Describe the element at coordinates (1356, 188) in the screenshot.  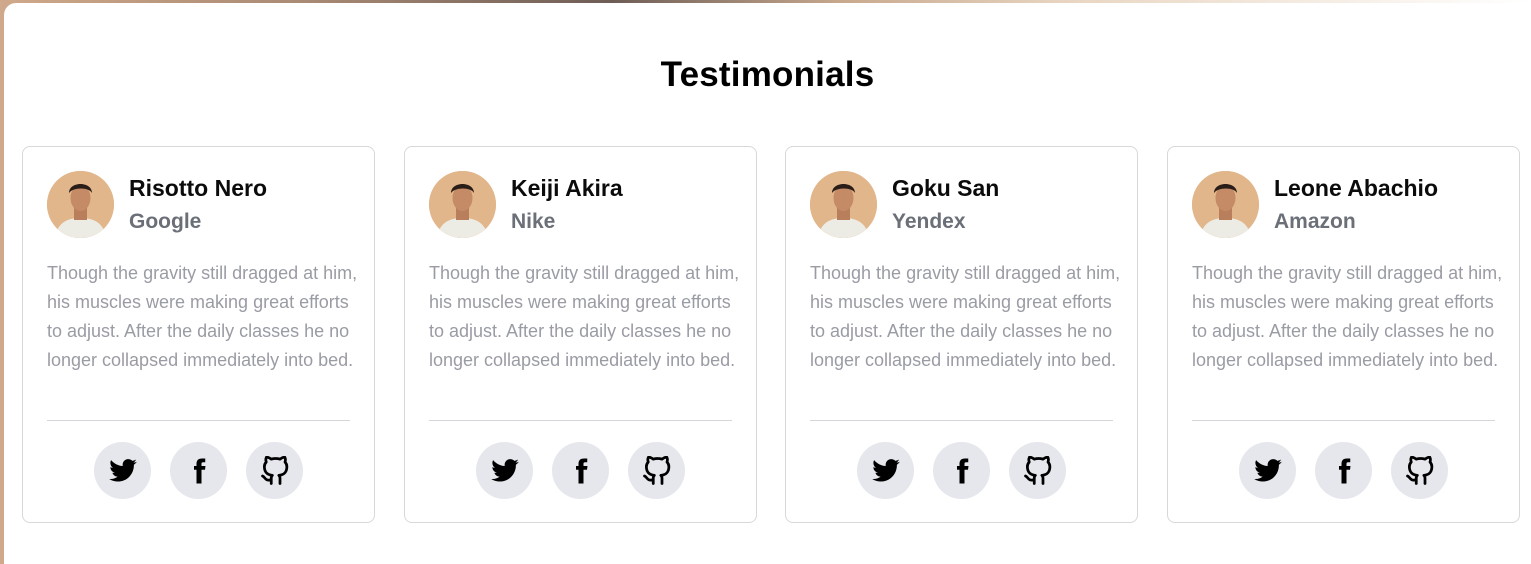
I see `person-name: Leone Abachio` at that location.